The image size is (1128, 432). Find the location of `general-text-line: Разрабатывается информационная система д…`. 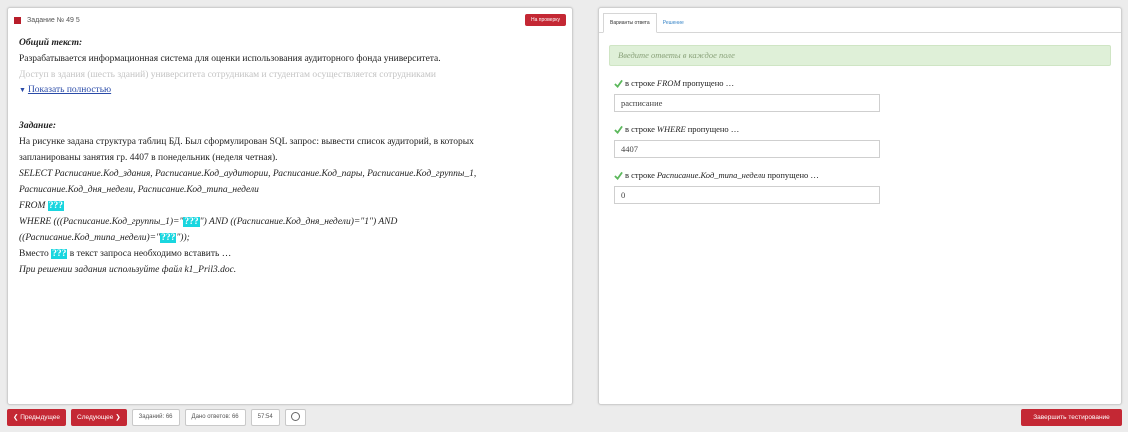

general-text-line: Разрабатывается информационная система д… is located at coordinates (230, 59).